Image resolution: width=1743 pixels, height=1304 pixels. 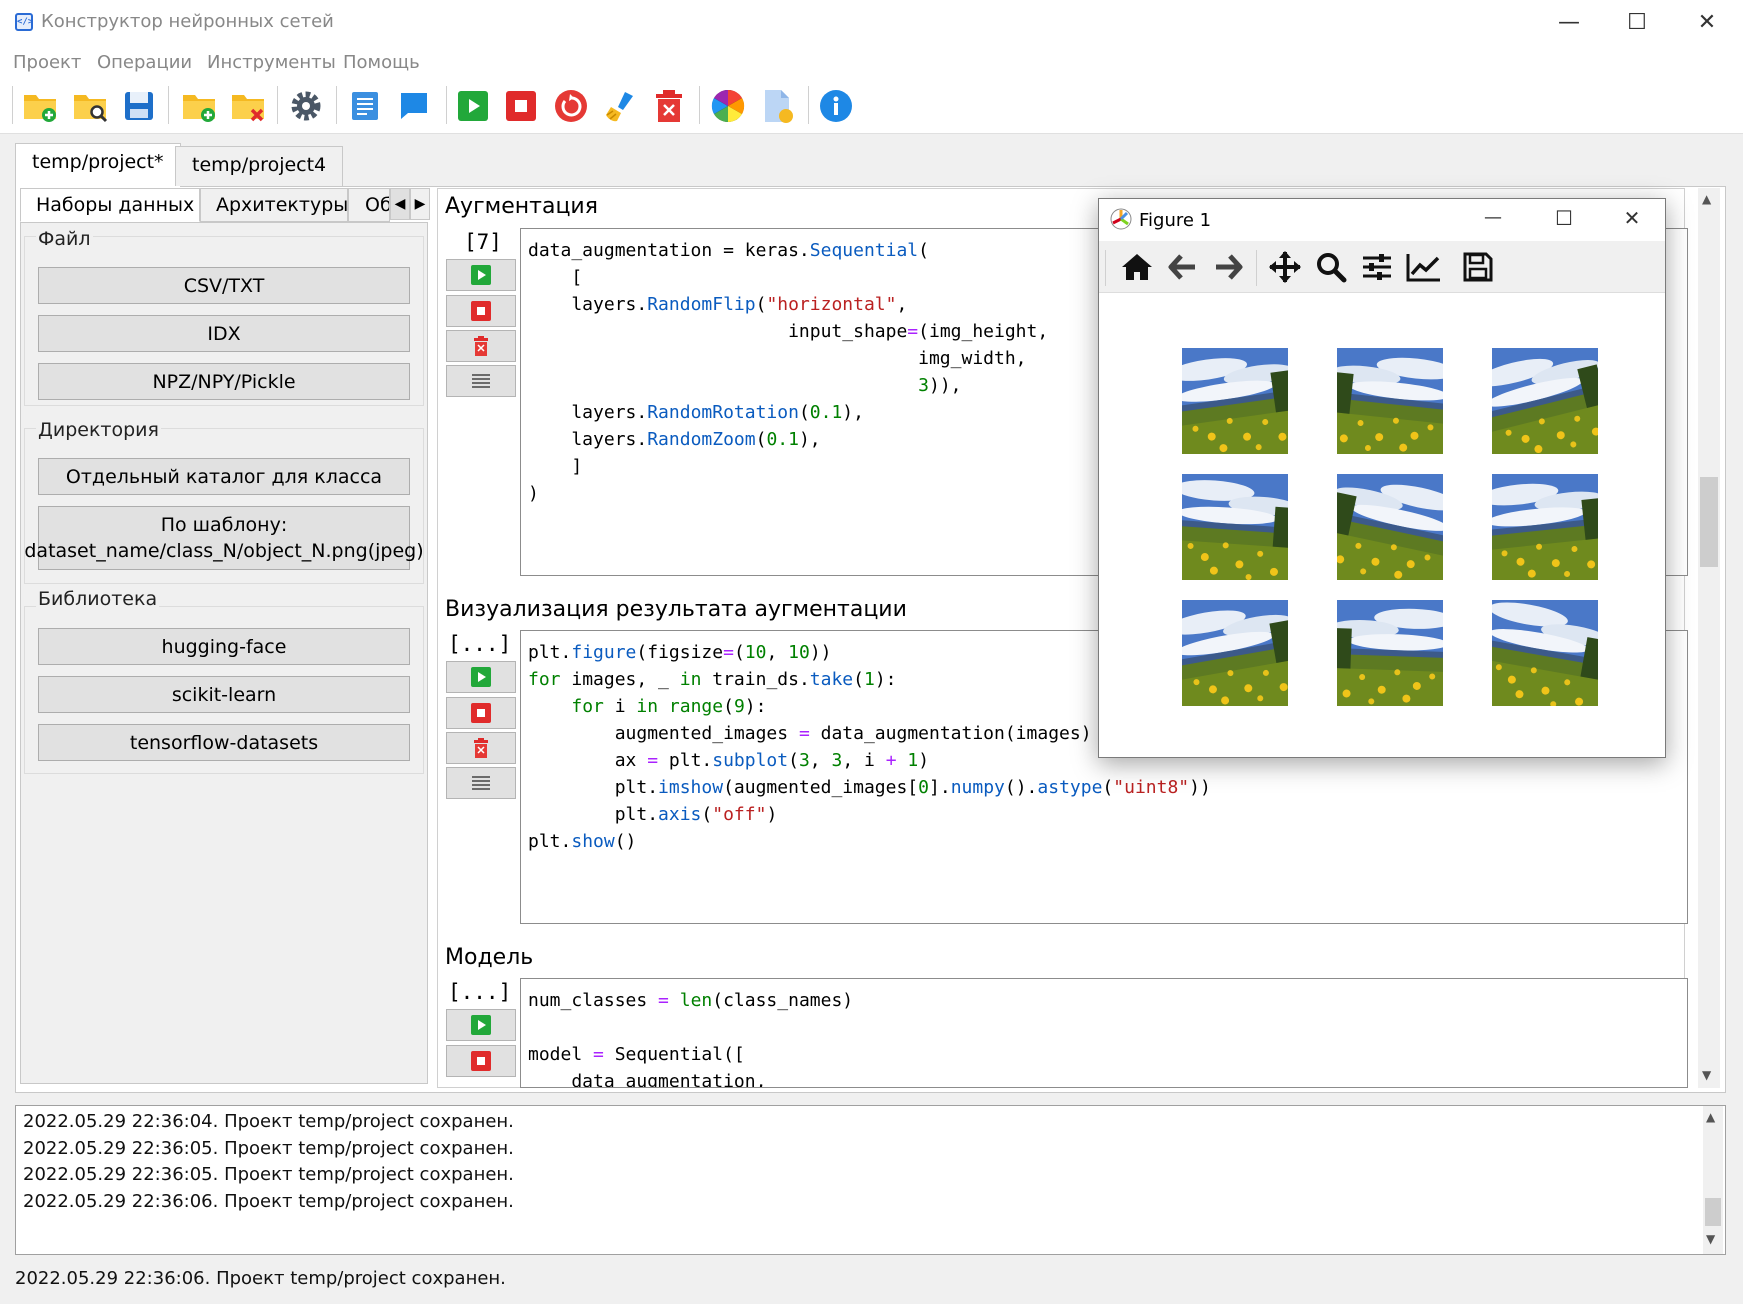 I want to click on tab-datasets: Наборы данных, so click(x=110, y=205).